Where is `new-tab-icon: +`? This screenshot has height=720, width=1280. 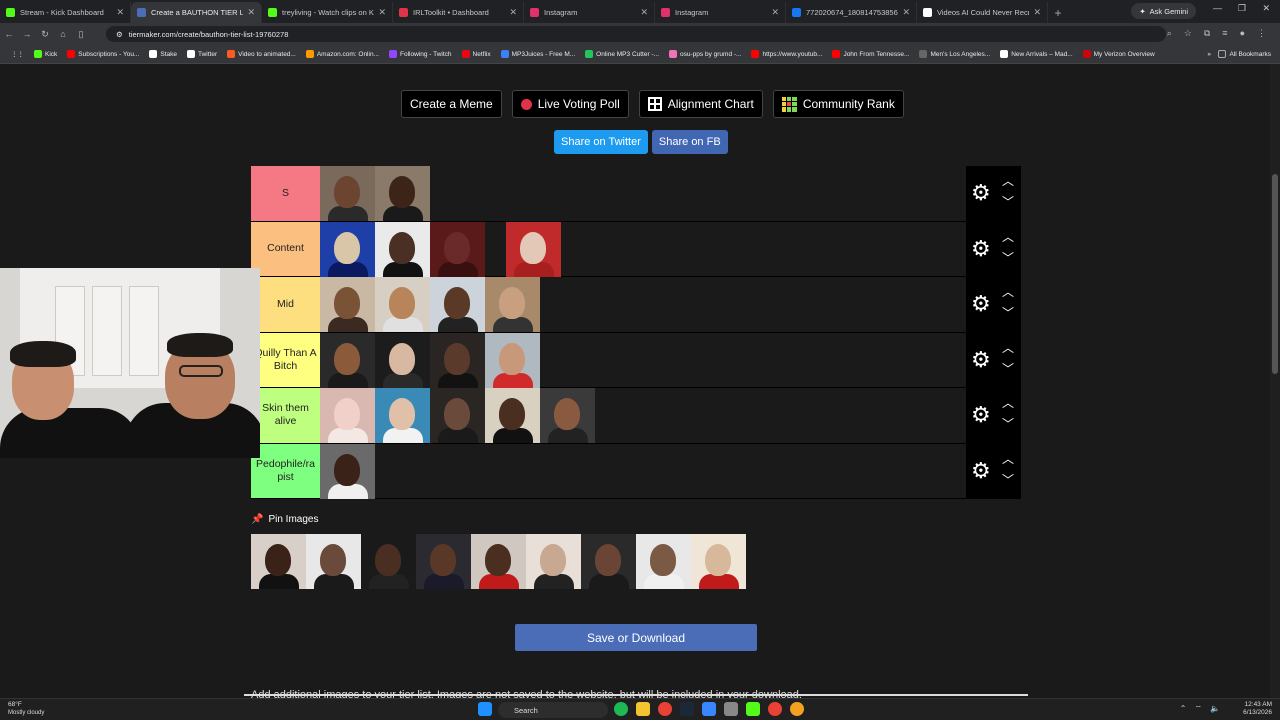 new-tab-icon: + is located at coordinates (1058, 12).